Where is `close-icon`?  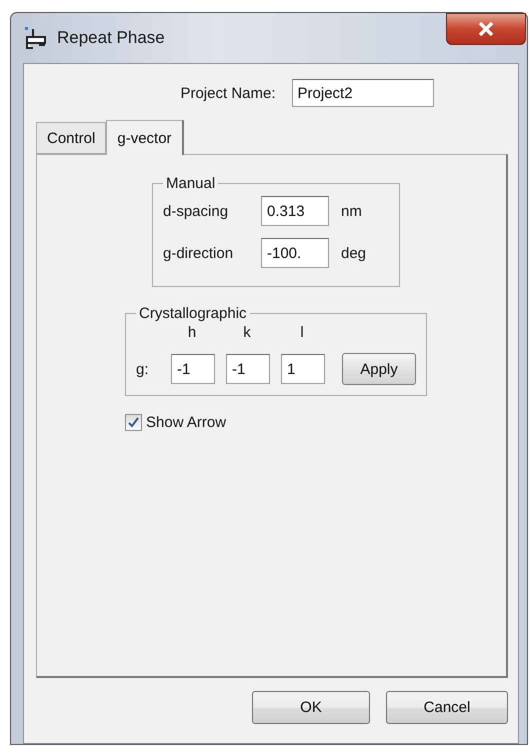 close-icon is located at coordinates (486, 29).